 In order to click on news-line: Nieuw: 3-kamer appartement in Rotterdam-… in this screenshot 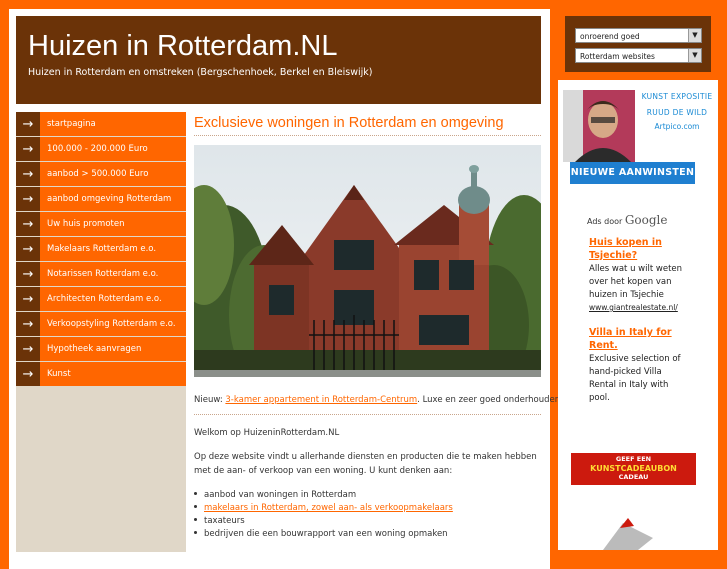, I will do `click(378, 400)`.